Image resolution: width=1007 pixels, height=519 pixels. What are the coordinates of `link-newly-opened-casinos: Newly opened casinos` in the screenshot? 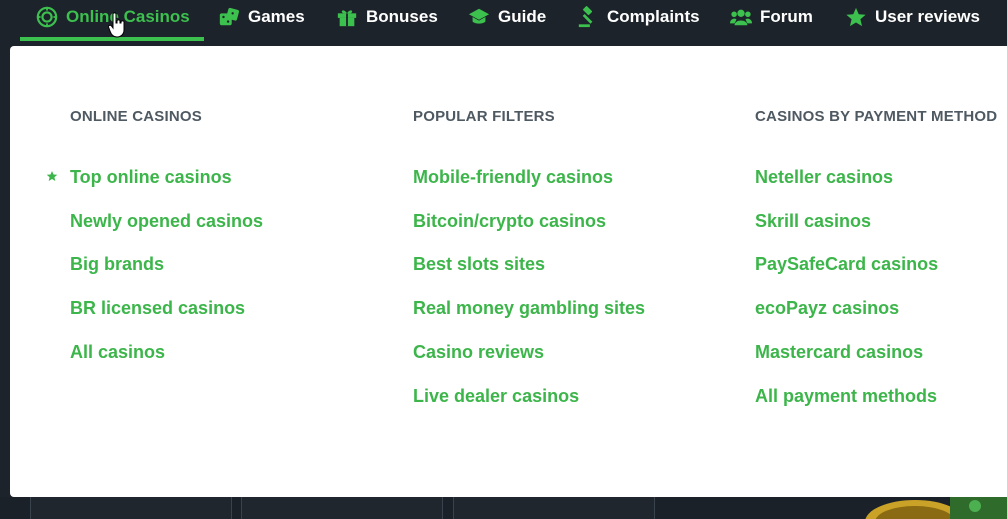 It's located at (166, 221).